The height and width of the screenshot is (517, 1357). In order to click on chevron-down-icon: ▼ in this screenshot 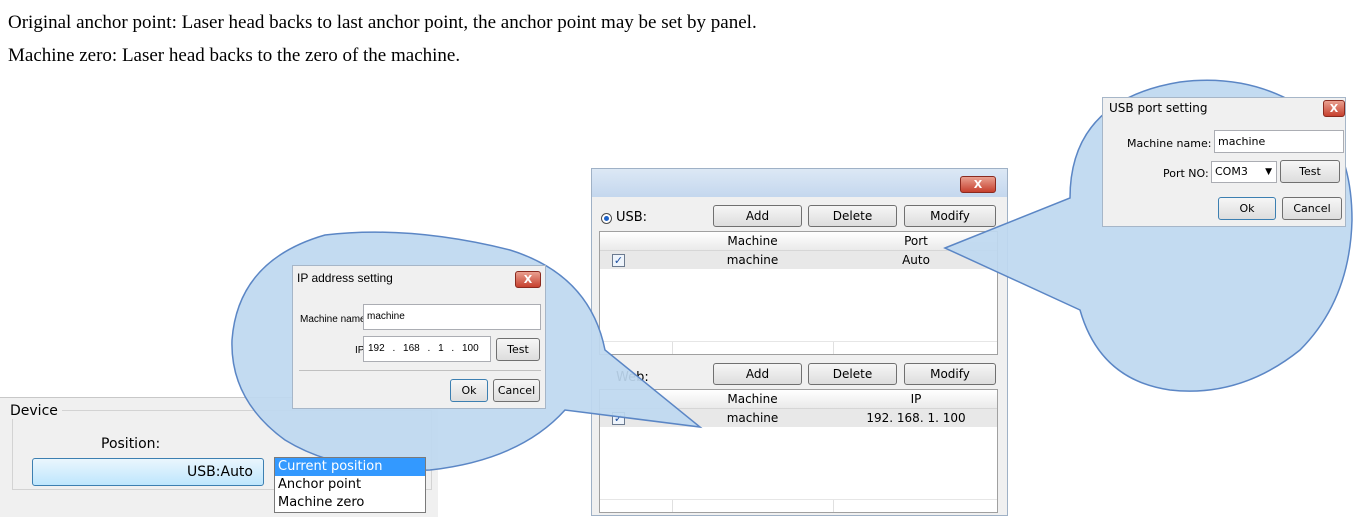, I will do `click(1268, 172)`.